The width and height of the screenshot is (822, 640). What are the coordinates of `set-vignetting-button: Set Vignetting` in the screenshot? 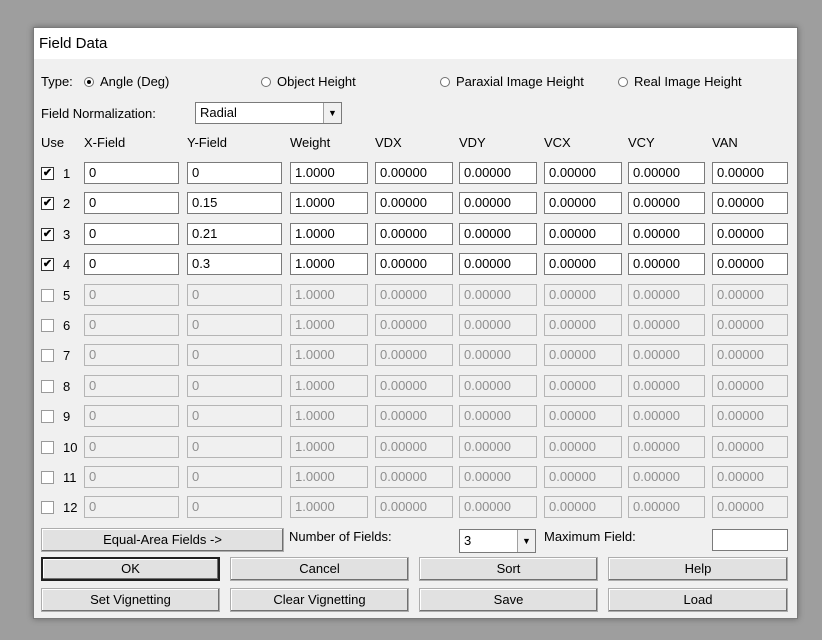 It's located at (130, 600).